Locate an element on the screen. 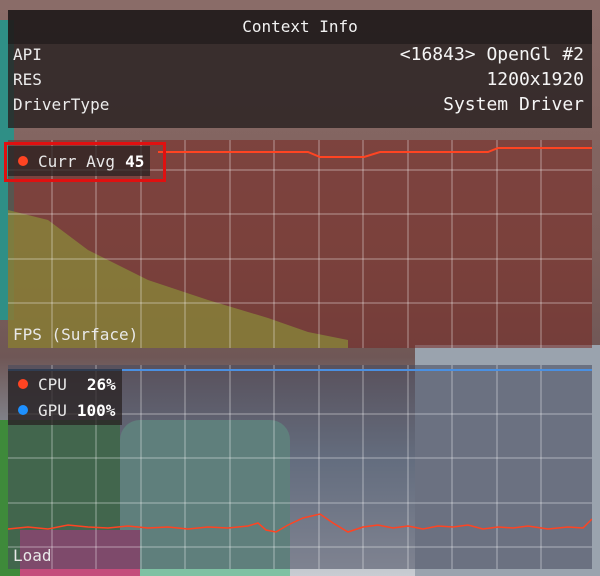 Image resolution: width=600 pixels, height=576 pixels. context-info-title: Context Info is located at coordinates (300, 27).